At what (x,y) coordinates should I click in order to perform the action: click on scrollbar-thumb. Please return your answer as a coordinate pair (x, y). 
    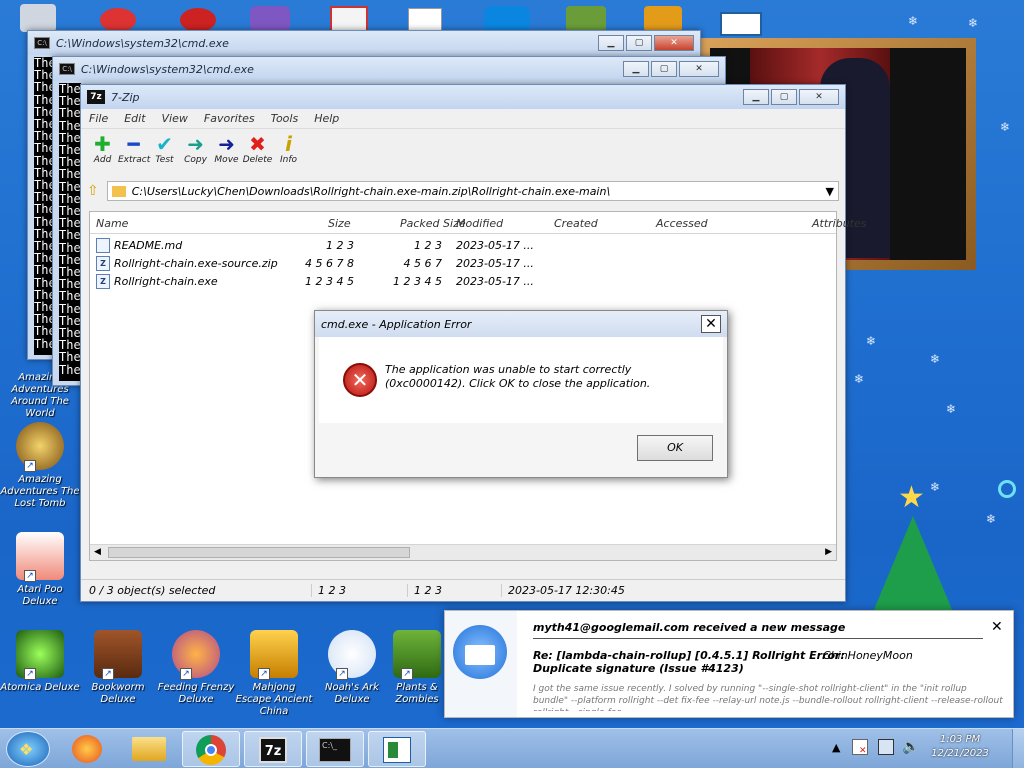
    Looking at the image, I should click on (259, 552).